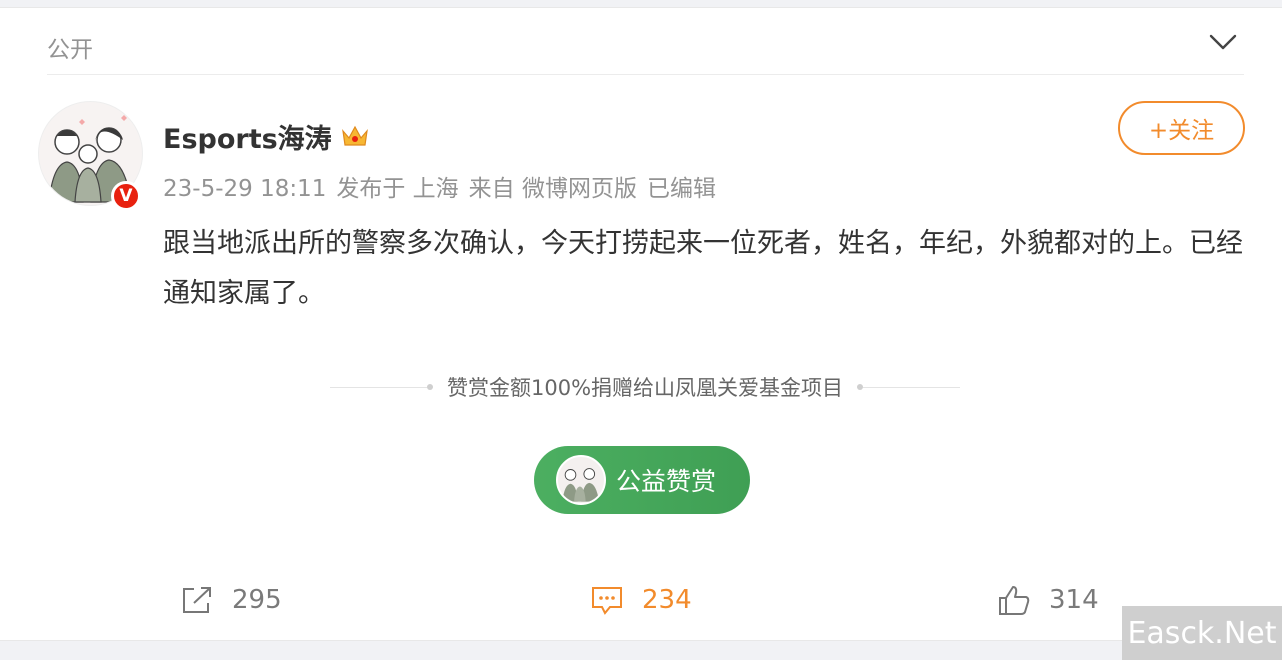 The width and height of the screenshot is (1282, 660). What do you see at coordinates (257, 600) in the screenshot?
I see `repost-count: 295` at bounding box center [257, 600].